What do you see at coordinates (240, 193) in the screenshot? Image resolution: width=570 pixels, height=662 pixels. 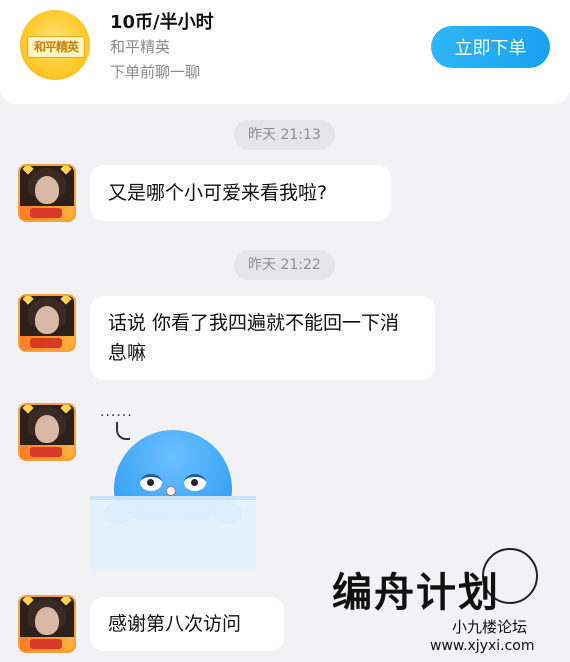 I see `message-bubble: 又是哪个小可爱来看我啦?` at bounding box center [240, 193].